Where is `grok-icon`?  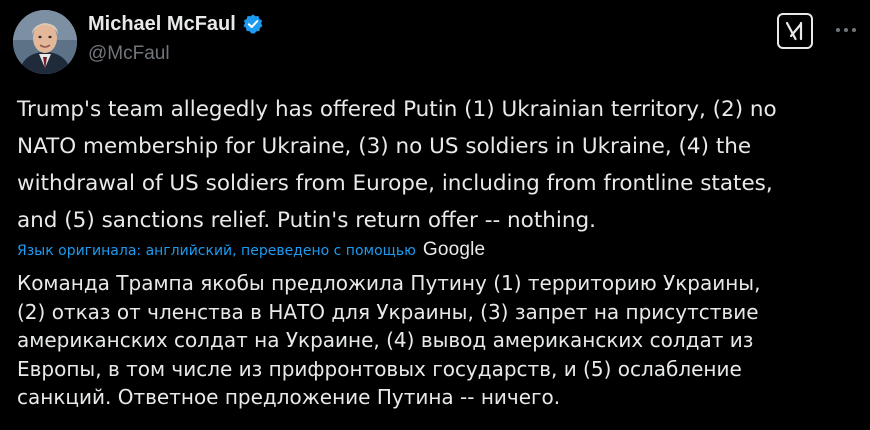 grok-icon is located at coordinates (794, 31).